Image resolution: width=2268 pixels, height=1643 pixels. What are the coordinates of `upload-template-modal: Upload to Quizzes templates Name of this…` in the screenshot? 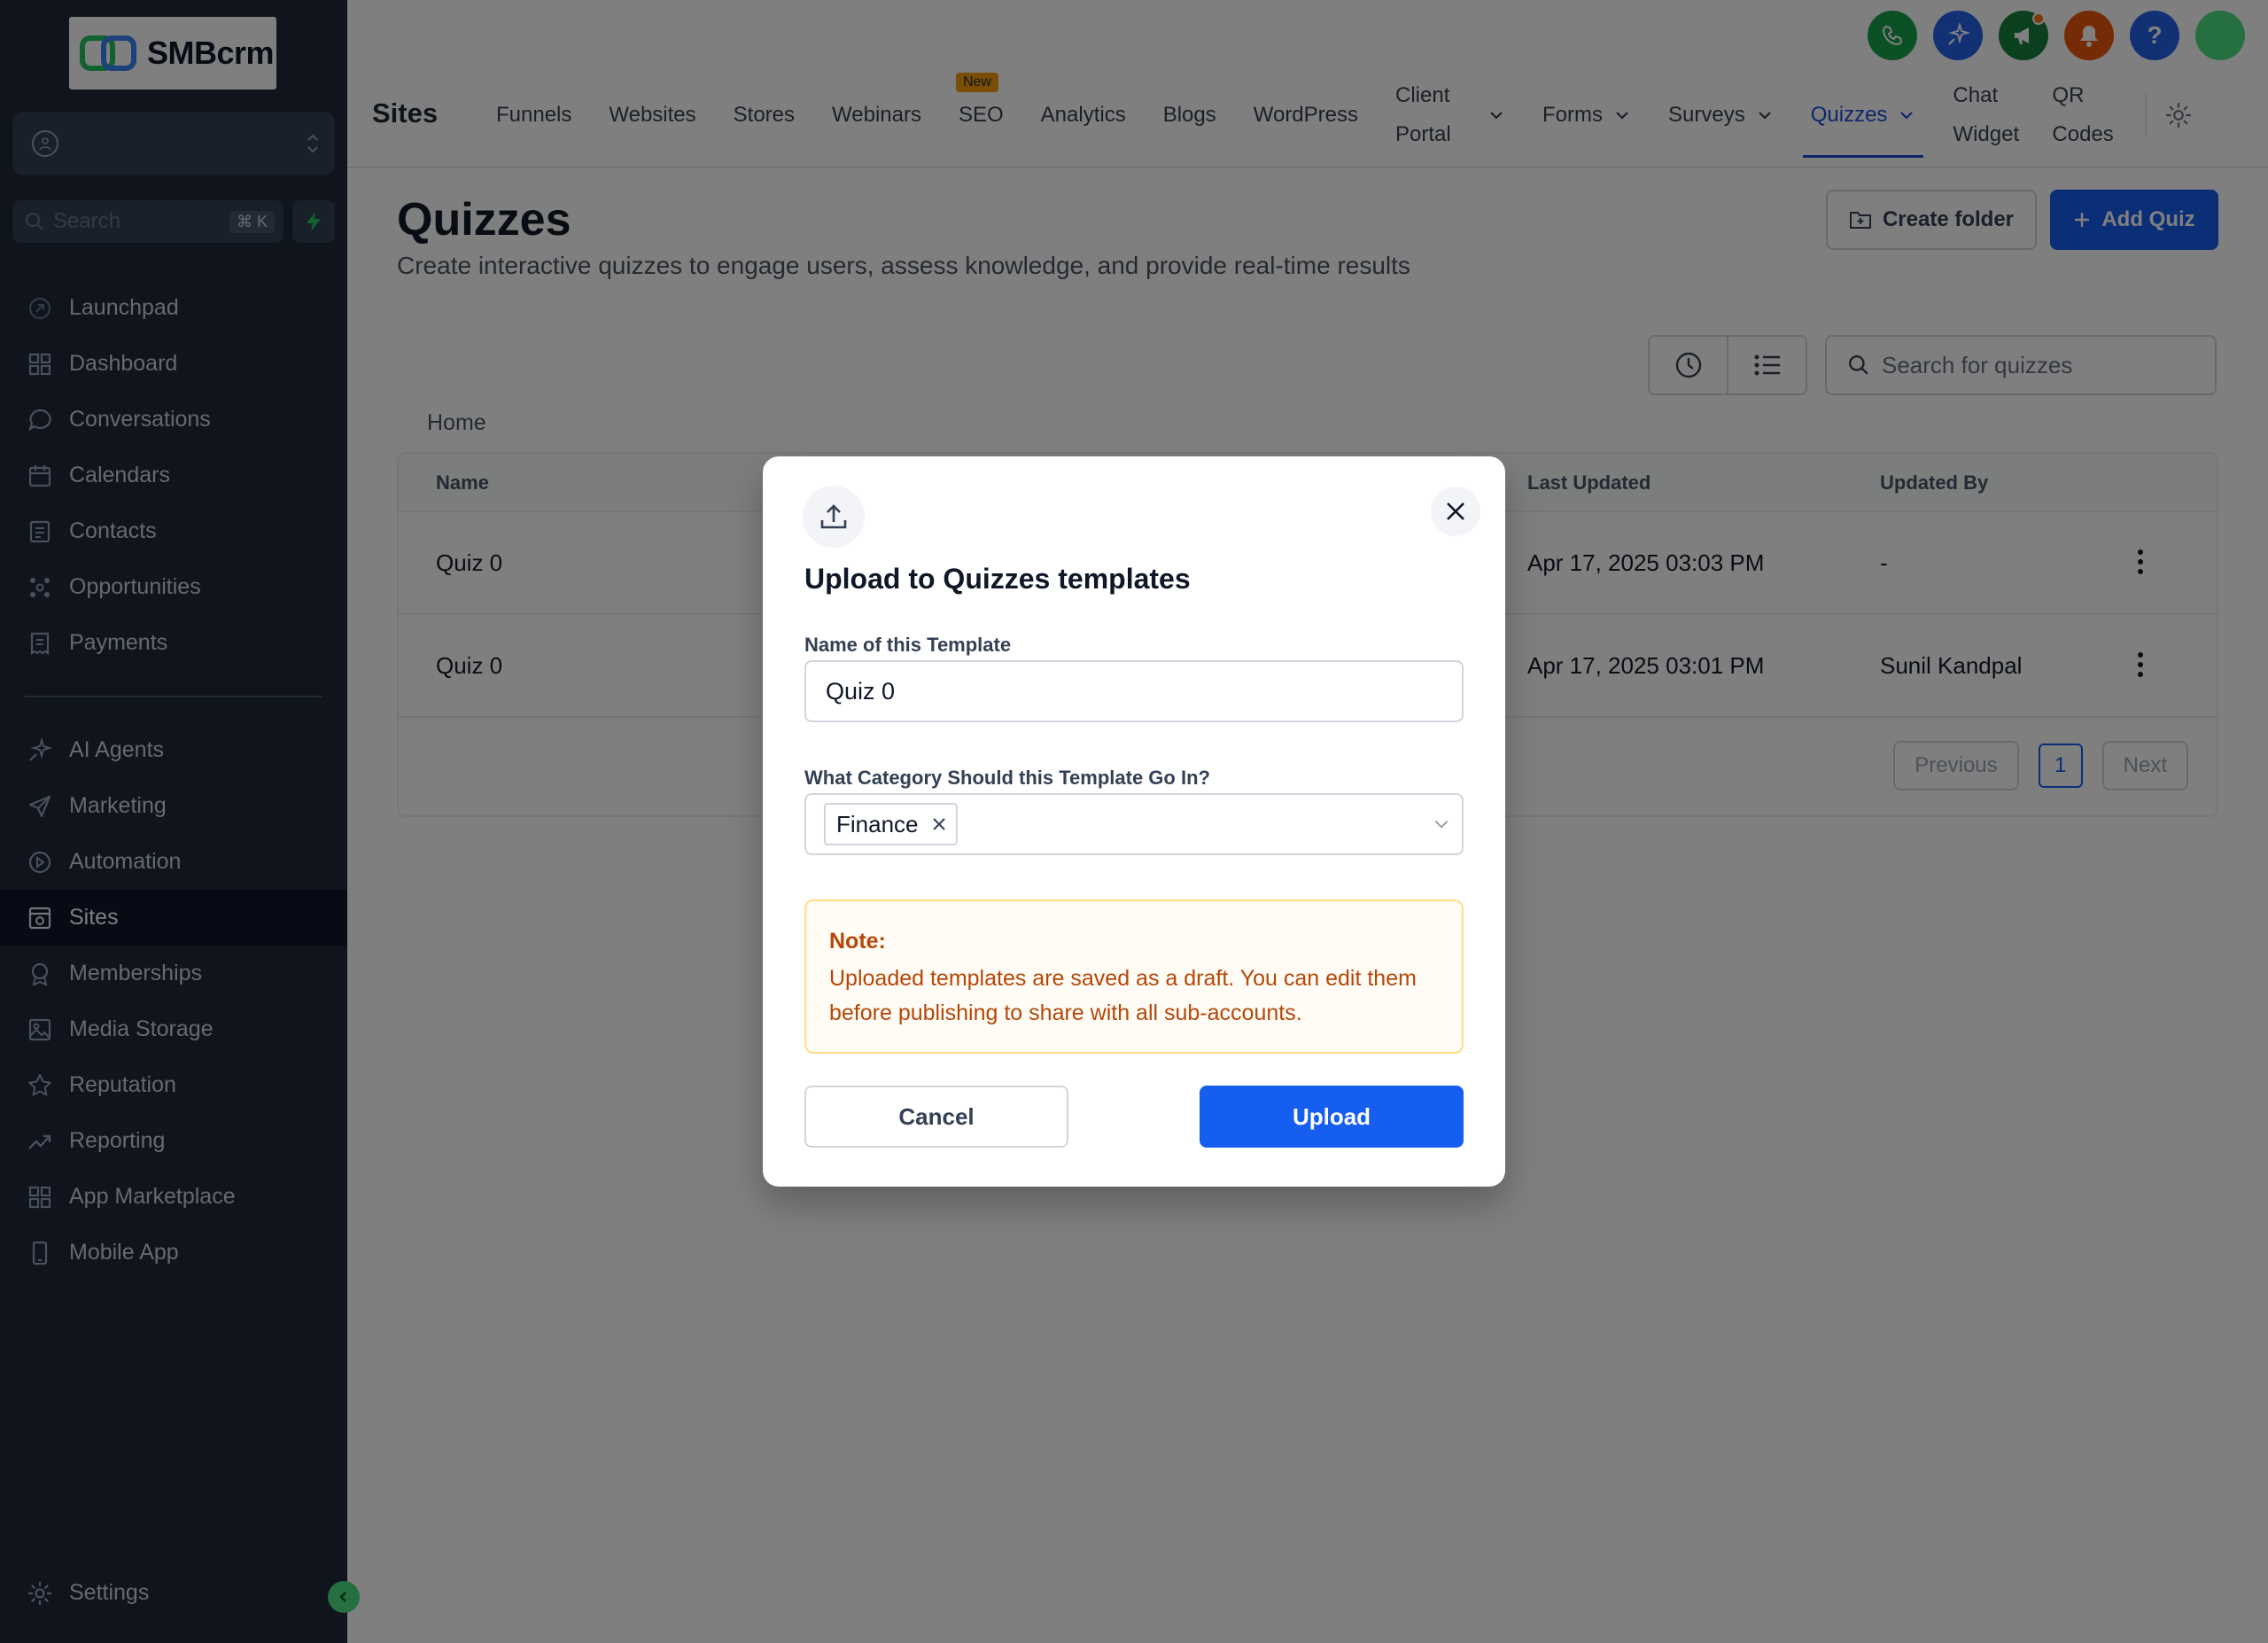 It's located at (1134, 821).